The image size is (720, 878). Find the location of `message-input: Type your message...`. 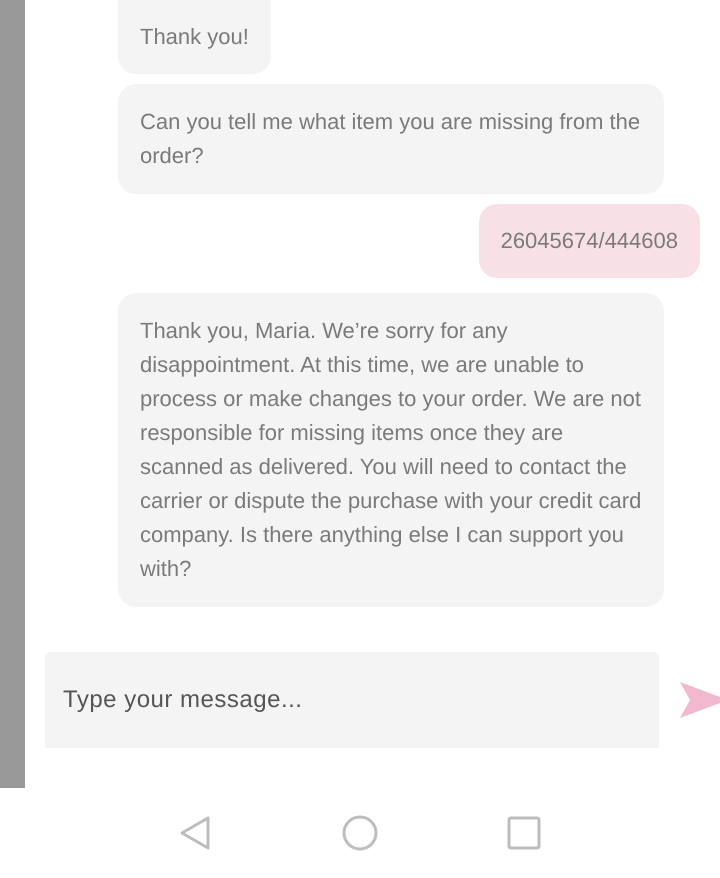

message-input: Type your message... is located at coordinates (352, 700).